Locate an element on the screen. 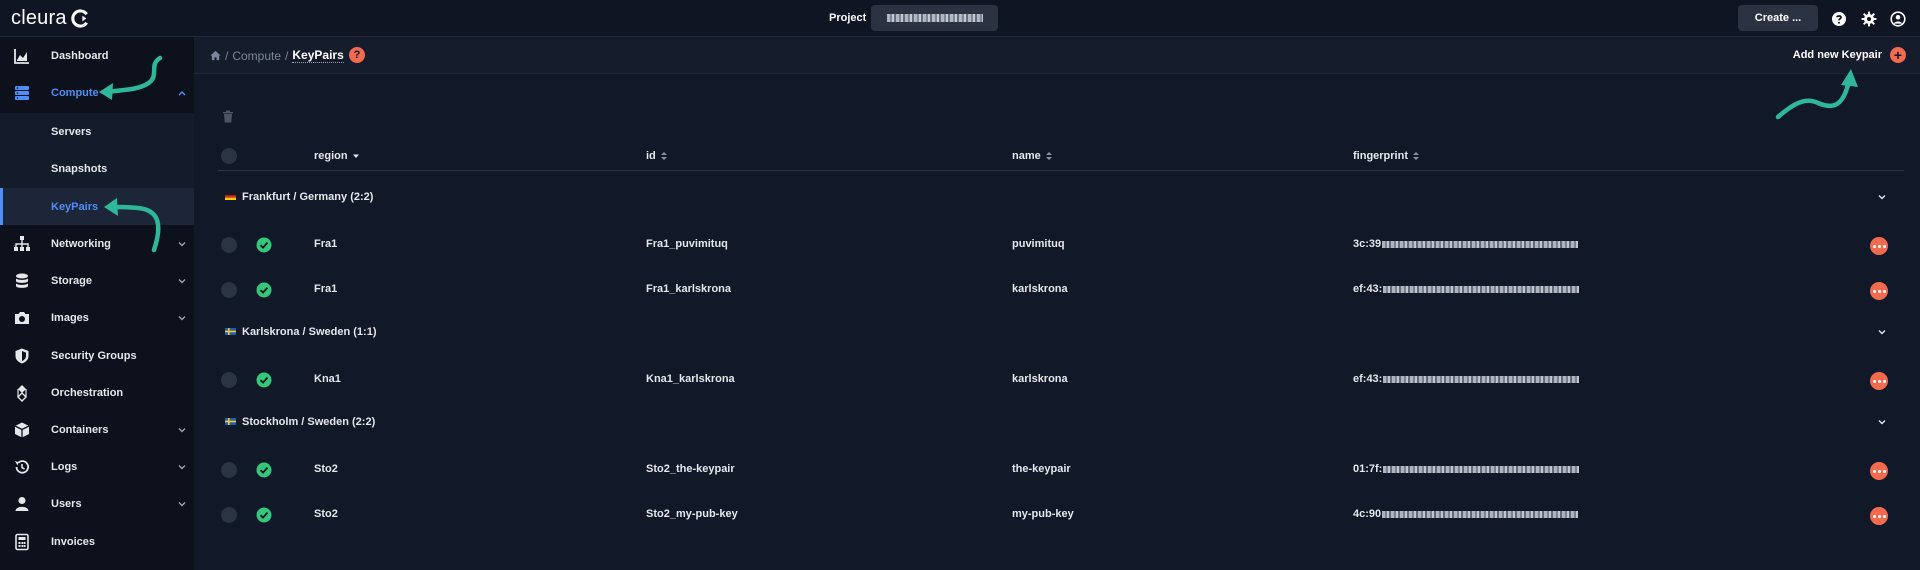 The image size is (1920, 570). header-divider is located at coordinates (1061, 170).